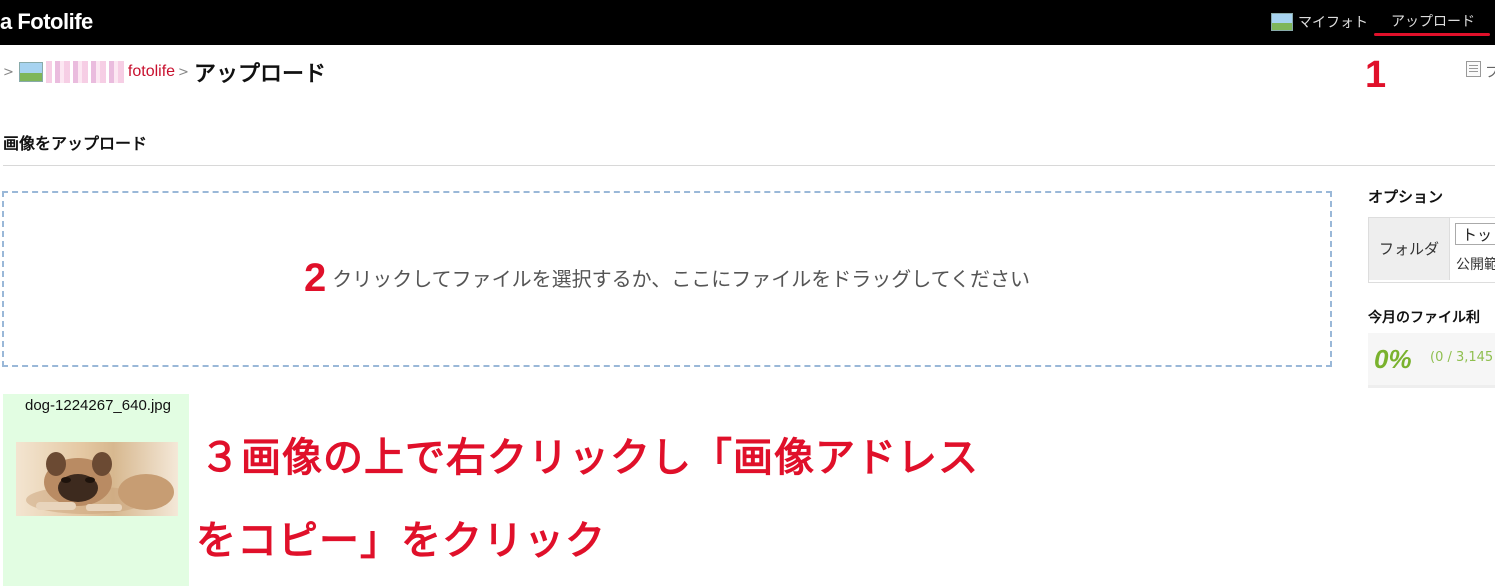 This screenshot has width=1495, height=586. I want to click on usage-box: 0% (0 / 3,145, so click(1431, 360).